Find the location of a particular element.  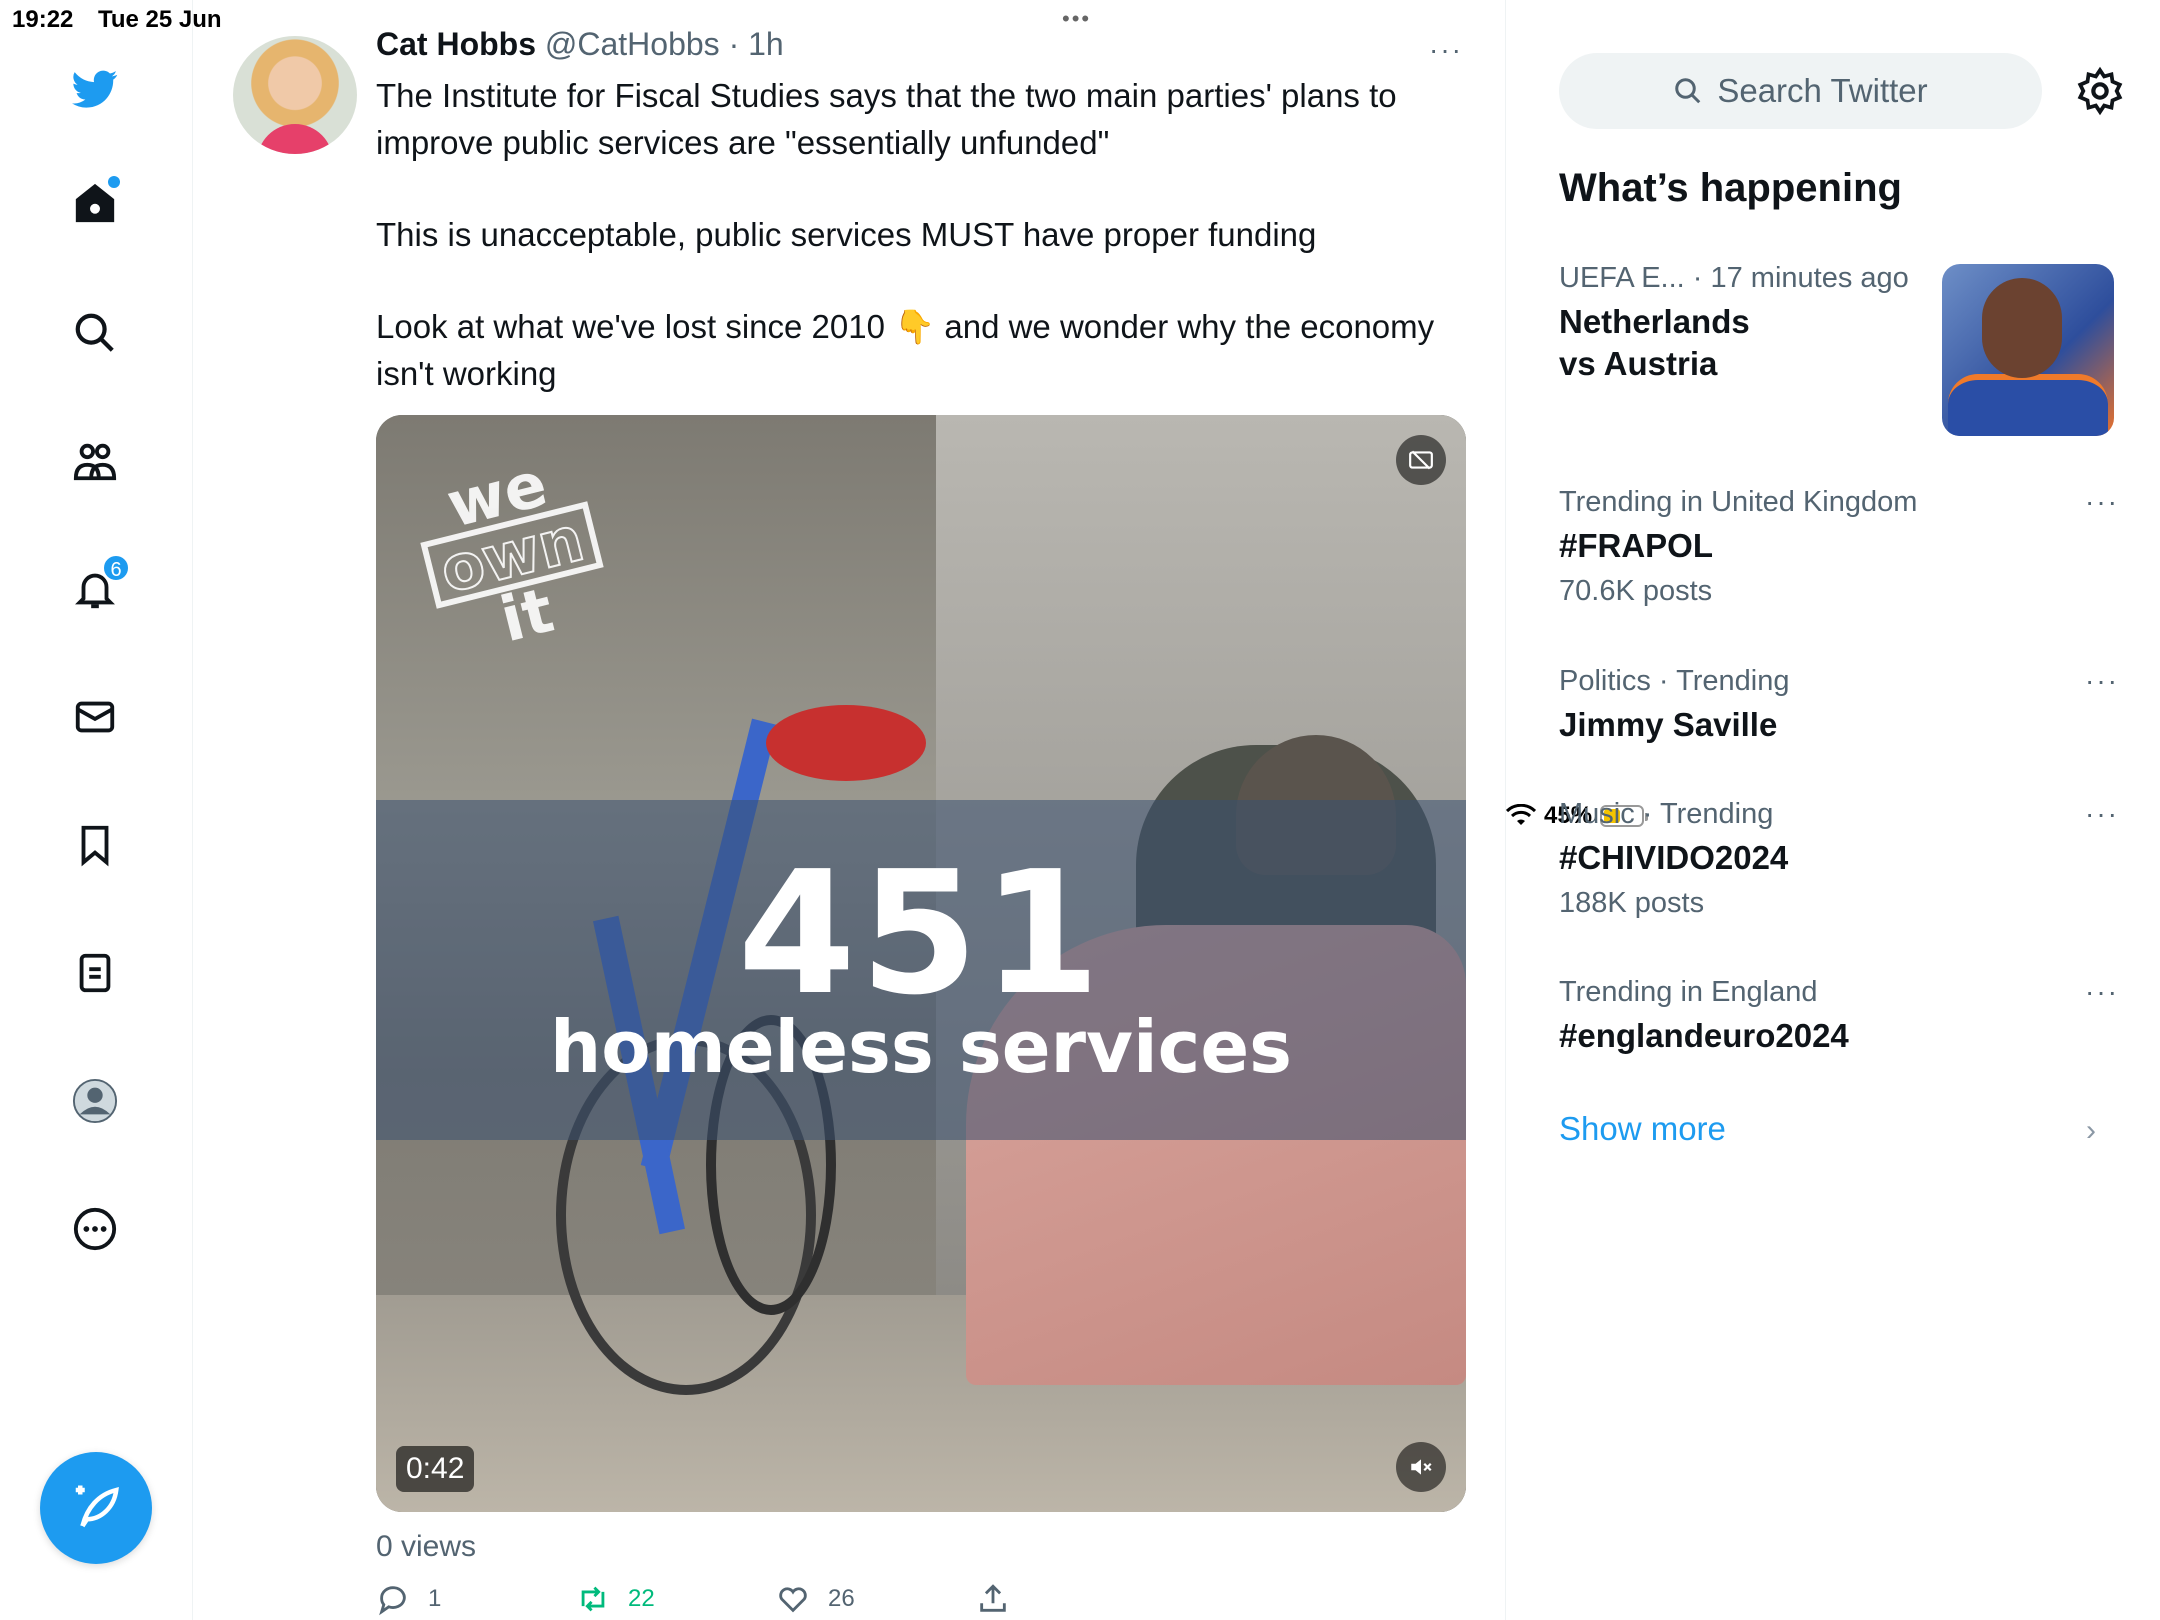

mute-icon is located at coordinates (1421, 1467).